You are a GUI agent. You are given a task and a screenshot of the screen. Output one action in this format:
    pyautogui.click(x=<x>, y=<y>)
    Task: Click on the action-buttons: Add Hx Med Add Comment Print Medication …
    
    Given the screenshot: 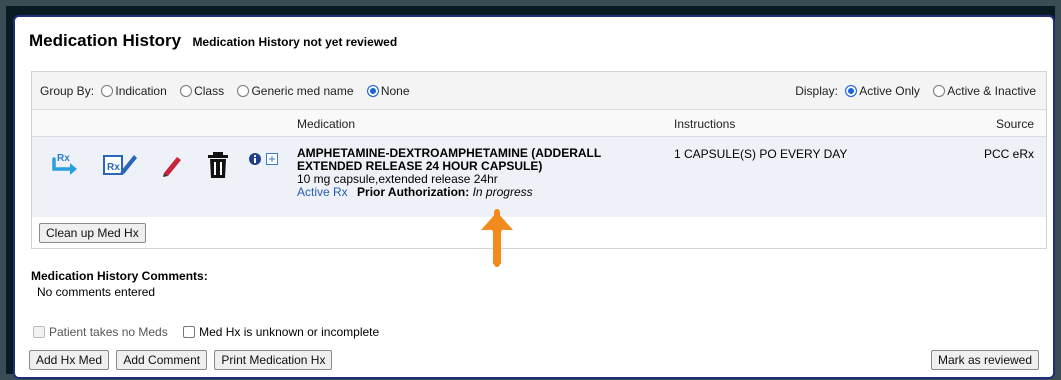 What is the action you would take?
    pyautogui.click(x=182, y=360)
    